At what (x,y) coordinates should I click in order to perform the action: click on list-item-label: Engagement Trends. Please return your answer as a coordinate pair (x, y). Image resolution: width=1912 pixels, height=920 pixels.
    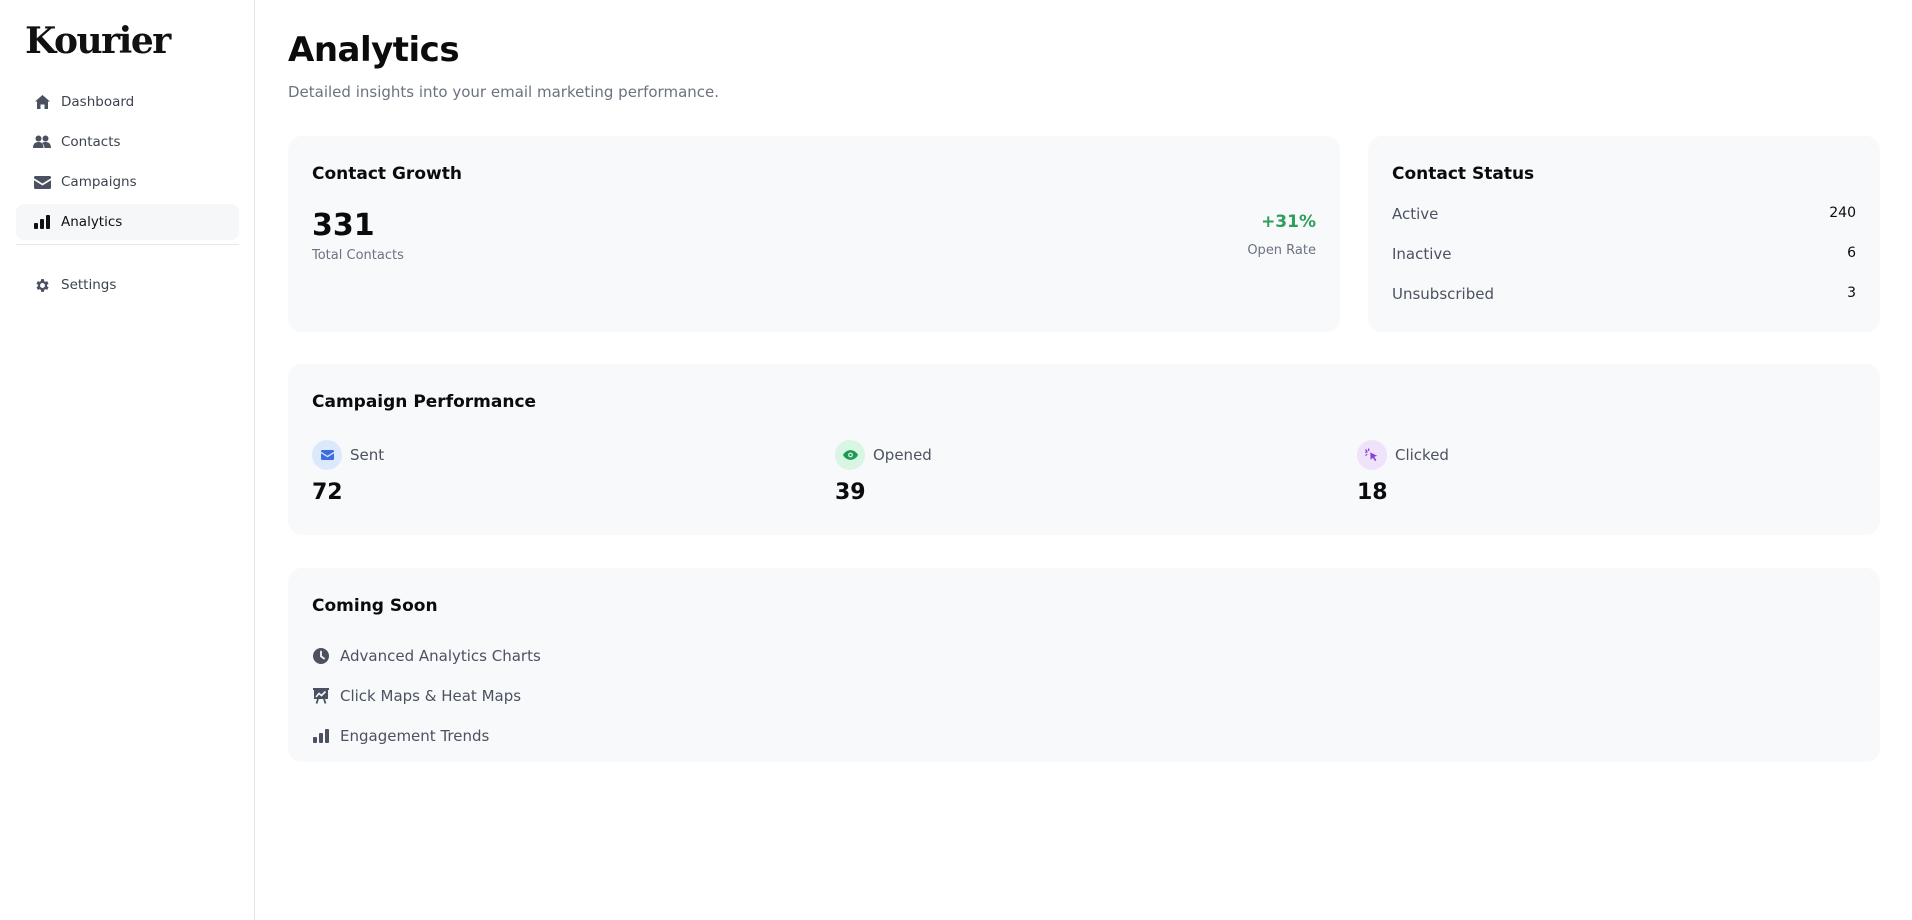
    Looking at the image, I should click on (415, 736).